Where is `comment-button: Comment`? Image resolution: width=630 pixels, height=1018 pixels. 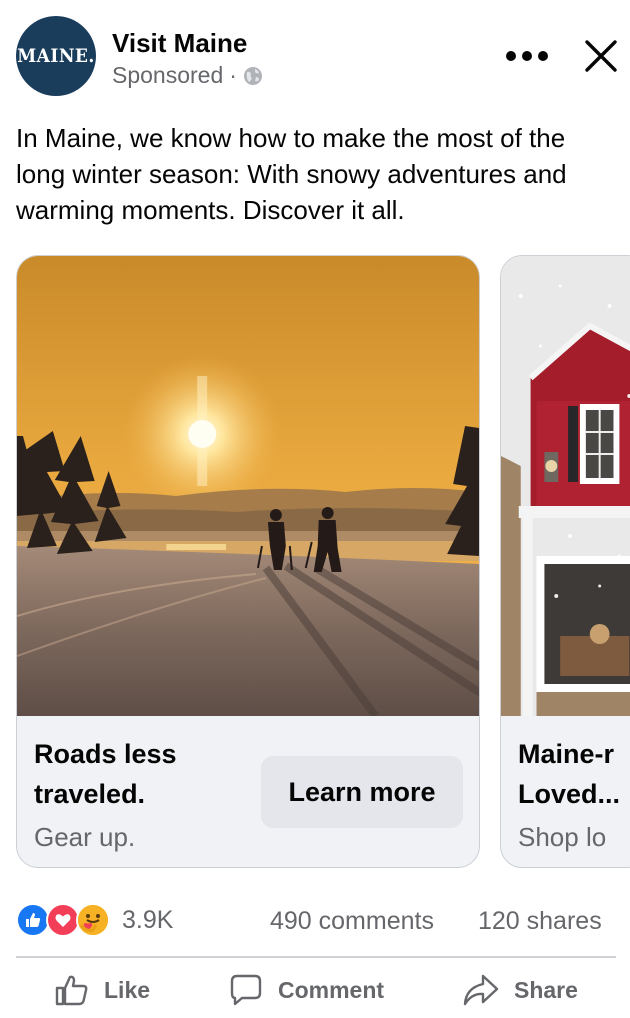 comment-button: Comment is located at coordinates (306, 990).